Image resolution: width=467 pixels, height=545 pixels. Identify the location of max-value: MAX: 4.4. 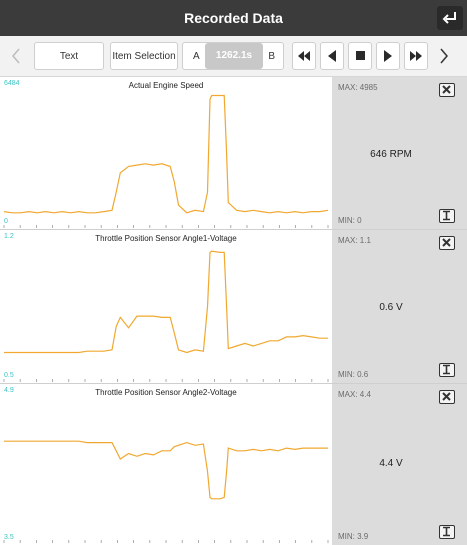
(354, 394).